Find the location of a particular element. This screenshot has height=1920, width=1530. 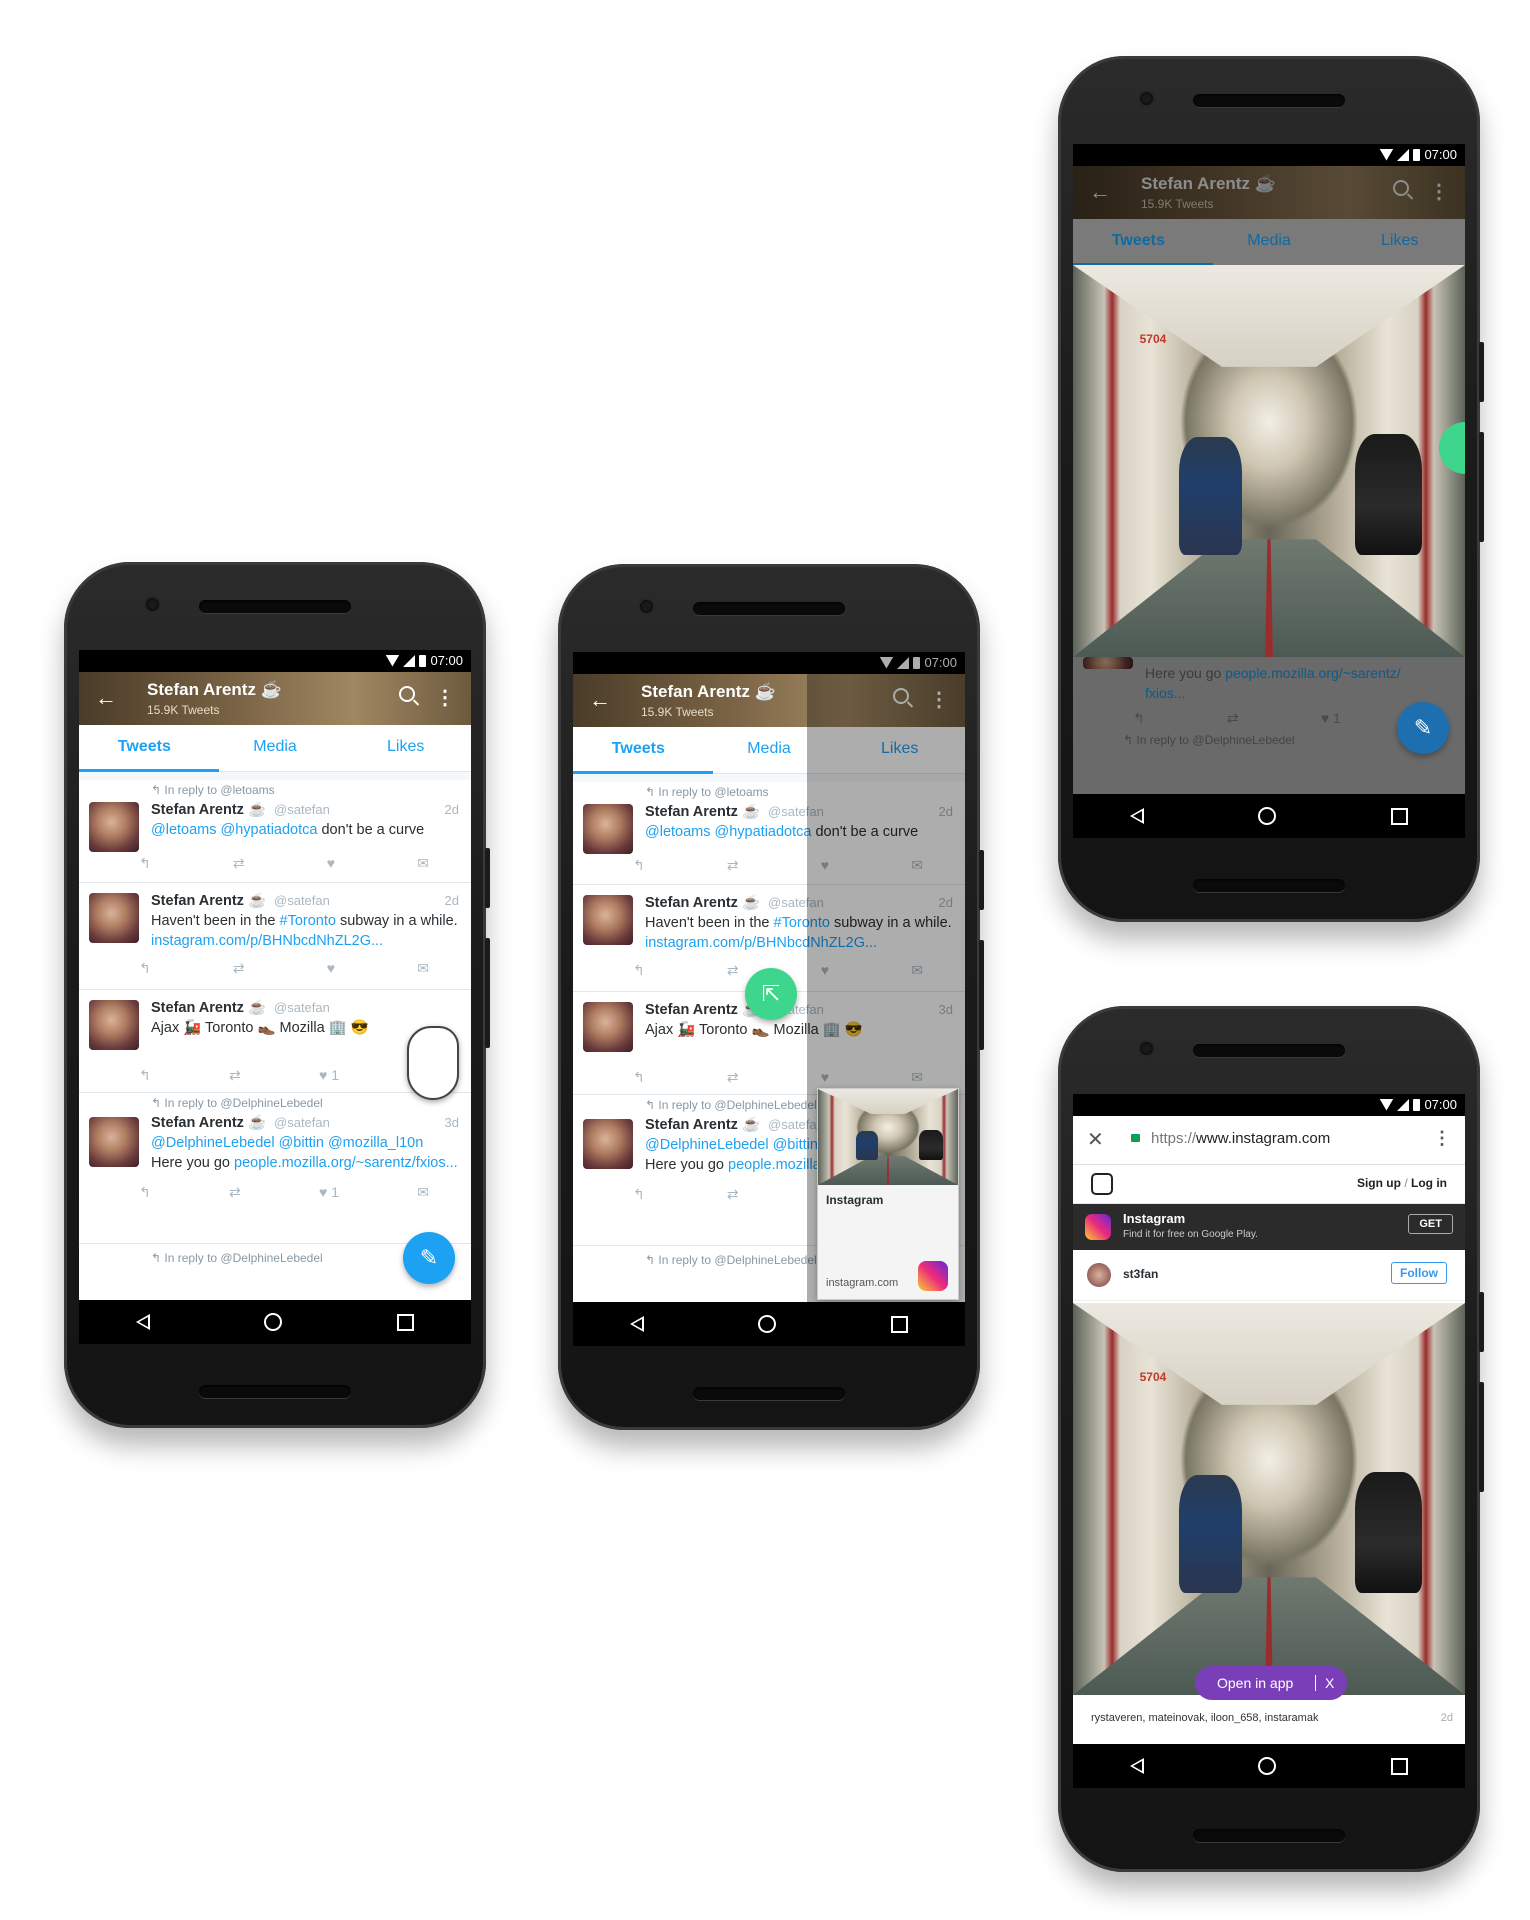

close-icon: ✕ is located at coordinates (1095, 1139).